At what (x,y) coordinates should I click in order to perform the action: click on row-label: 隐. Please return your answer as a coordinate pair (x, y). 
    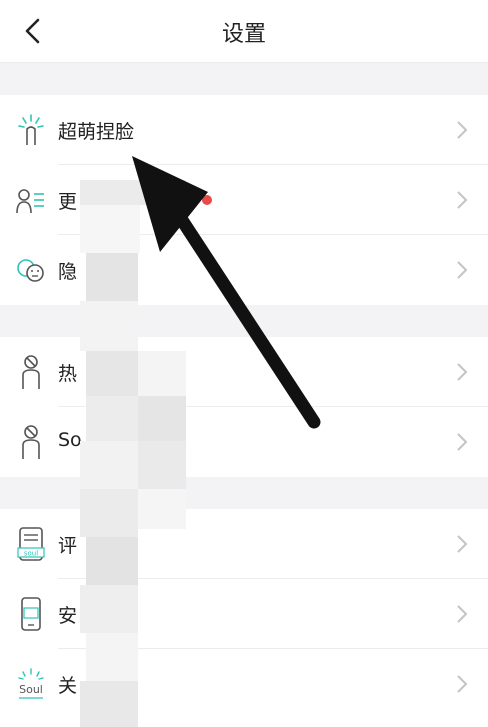
    Looking at the image, I should click on (68, 272).